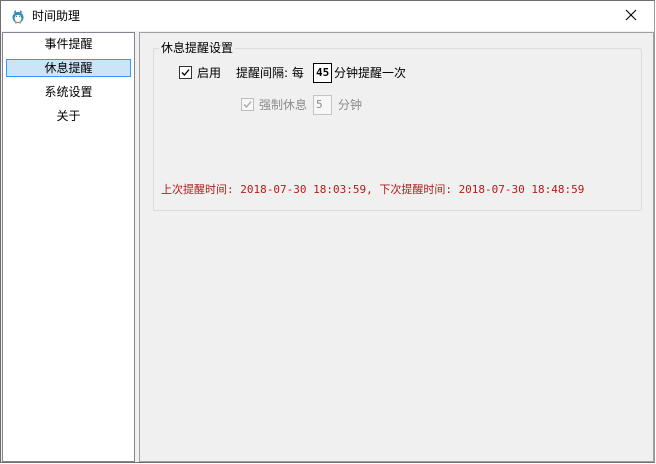 The height and width of the screenshot is (464, 656). What do you see at coordinates (322, 73) in the screenshot?
I see `interval-minutes-input: 45` at bounding box center [322, 73].